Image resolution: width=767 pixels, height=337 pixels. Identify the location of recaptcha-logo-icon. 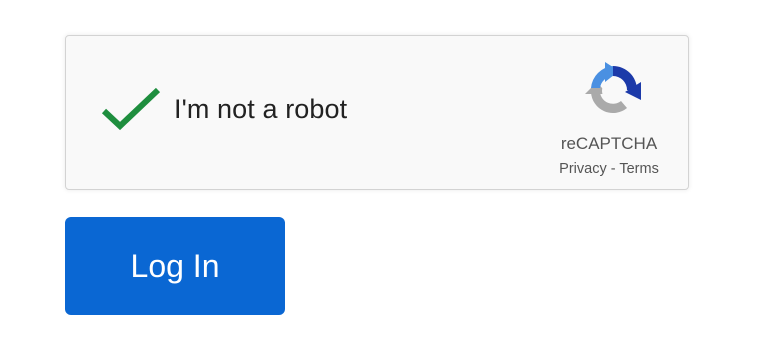
(613, 90).